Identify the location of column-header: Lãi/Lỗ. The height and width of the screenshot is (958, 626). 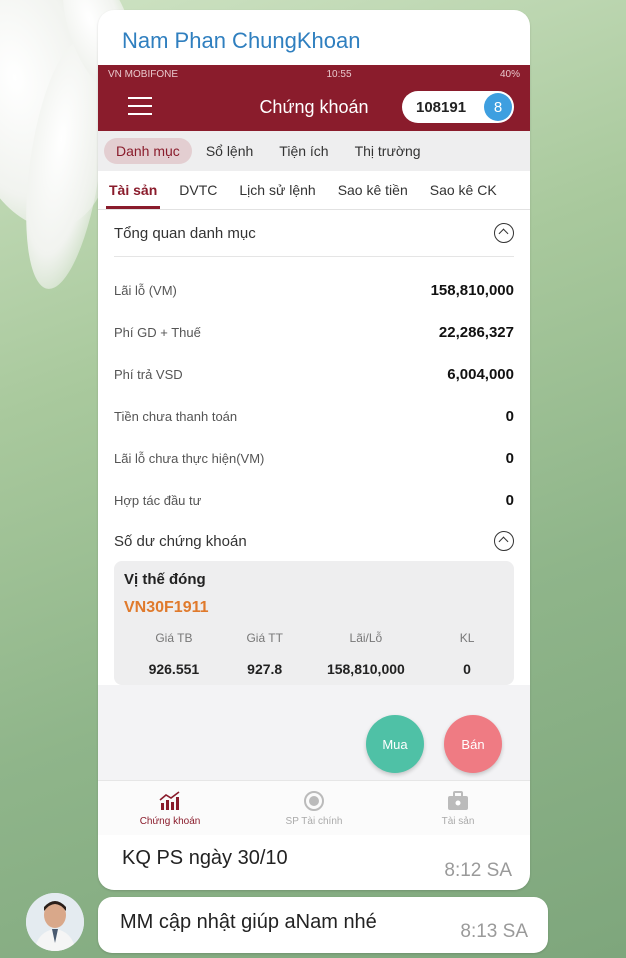
(366, 638).